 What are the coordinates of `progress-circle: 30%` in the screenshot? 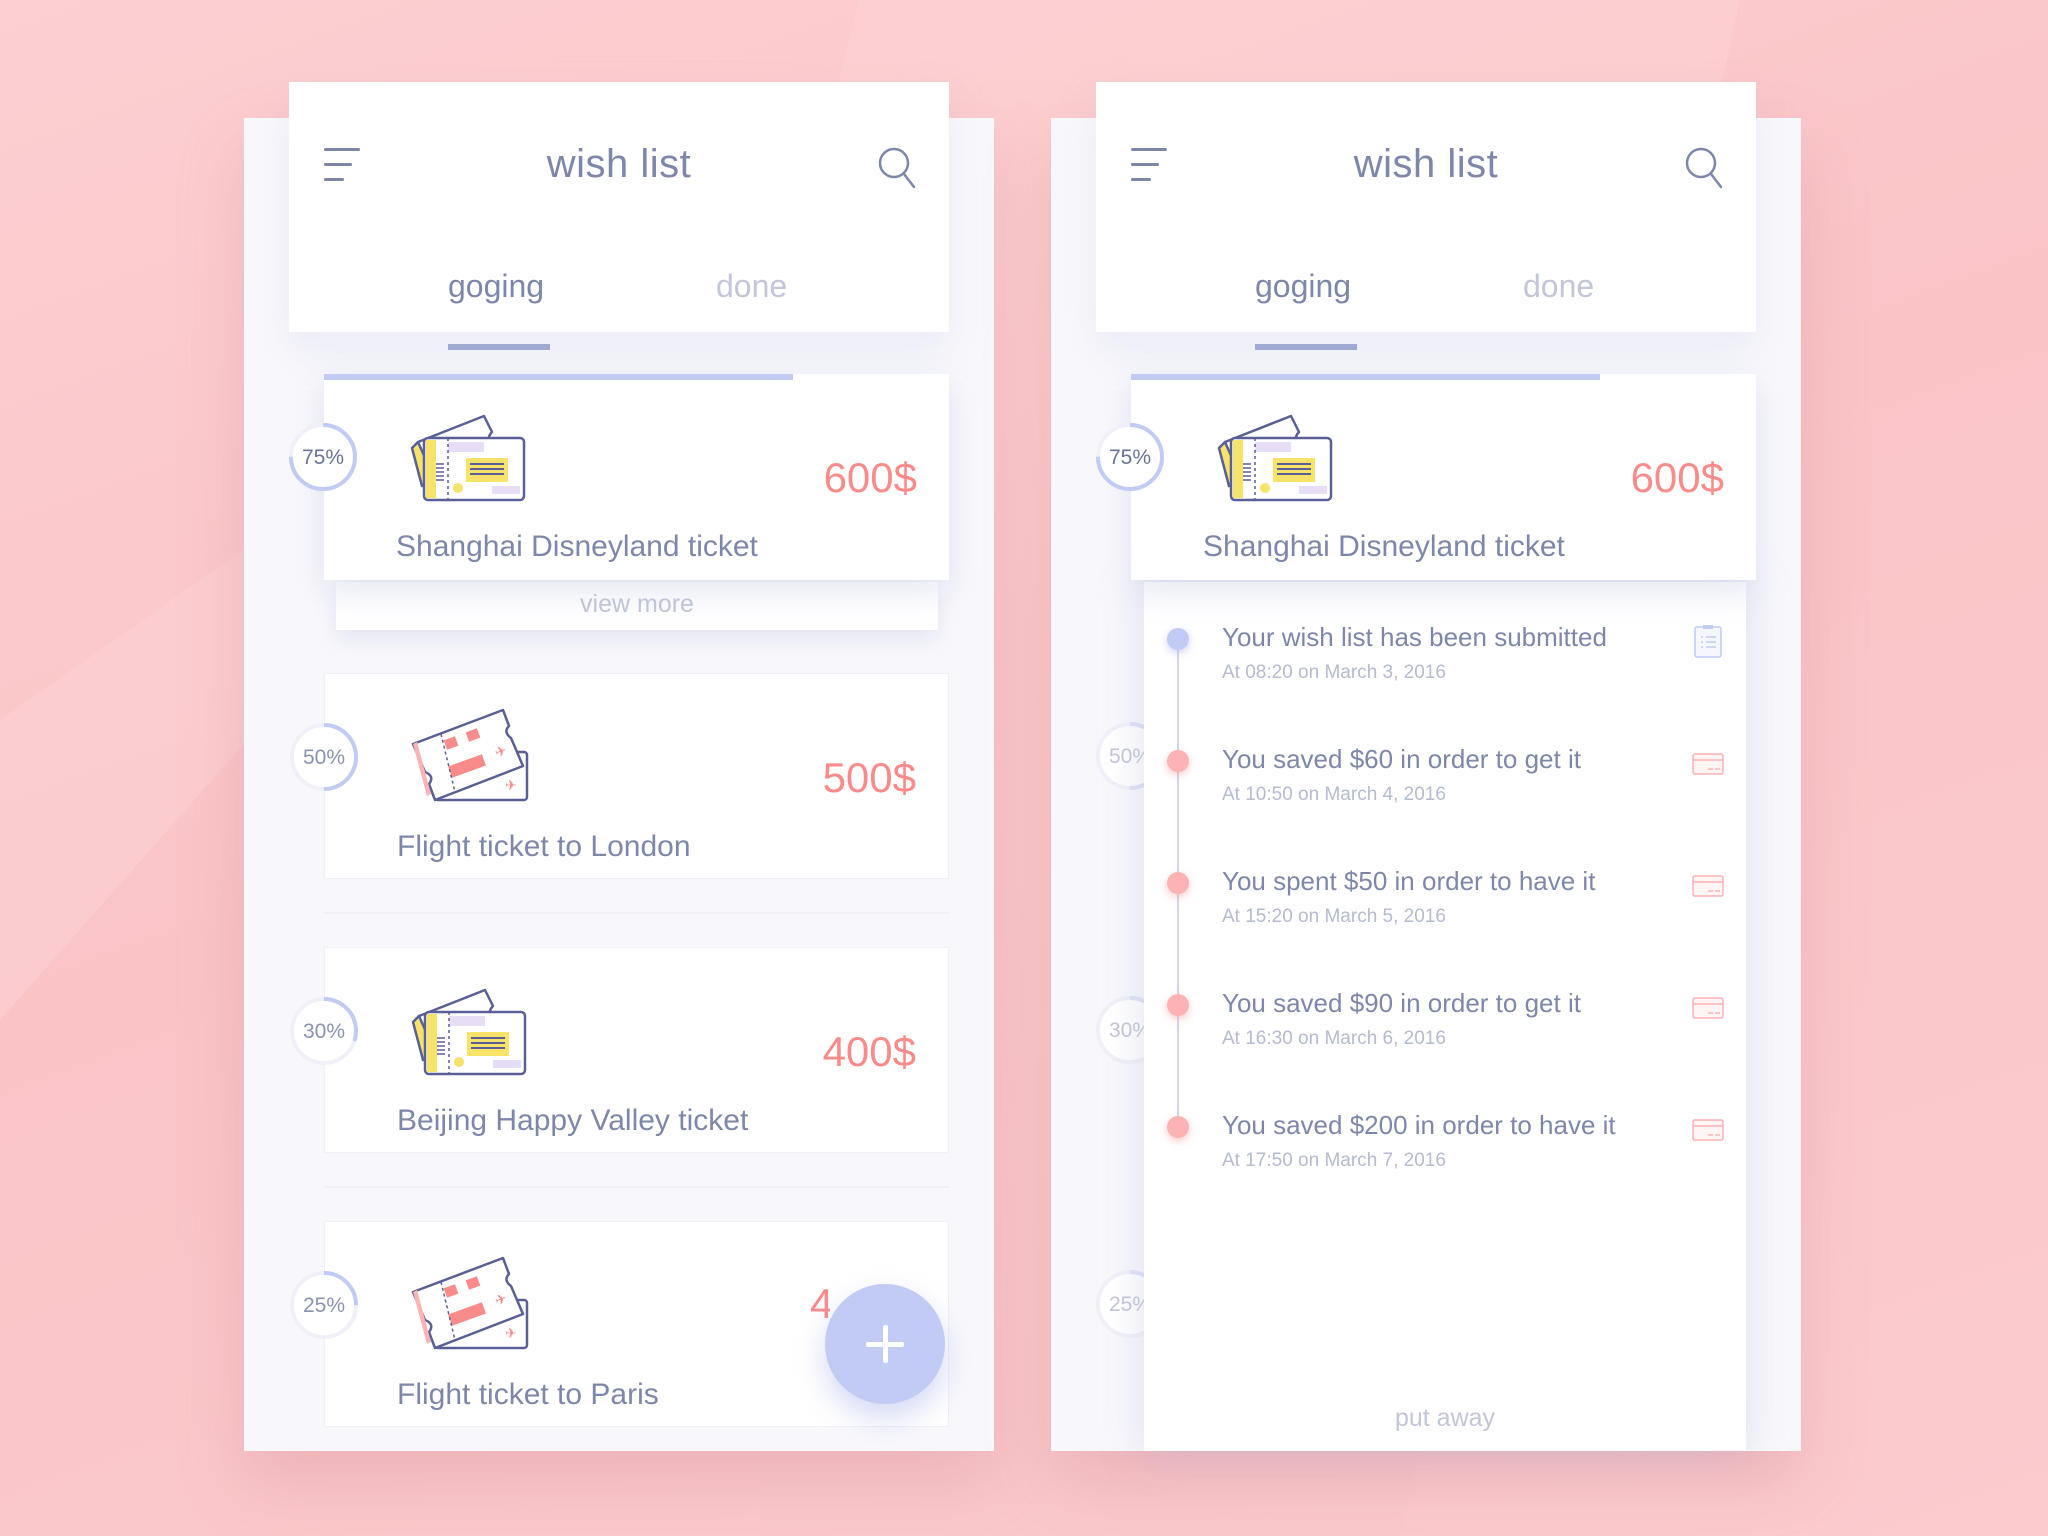 It's located at (324, 1031).